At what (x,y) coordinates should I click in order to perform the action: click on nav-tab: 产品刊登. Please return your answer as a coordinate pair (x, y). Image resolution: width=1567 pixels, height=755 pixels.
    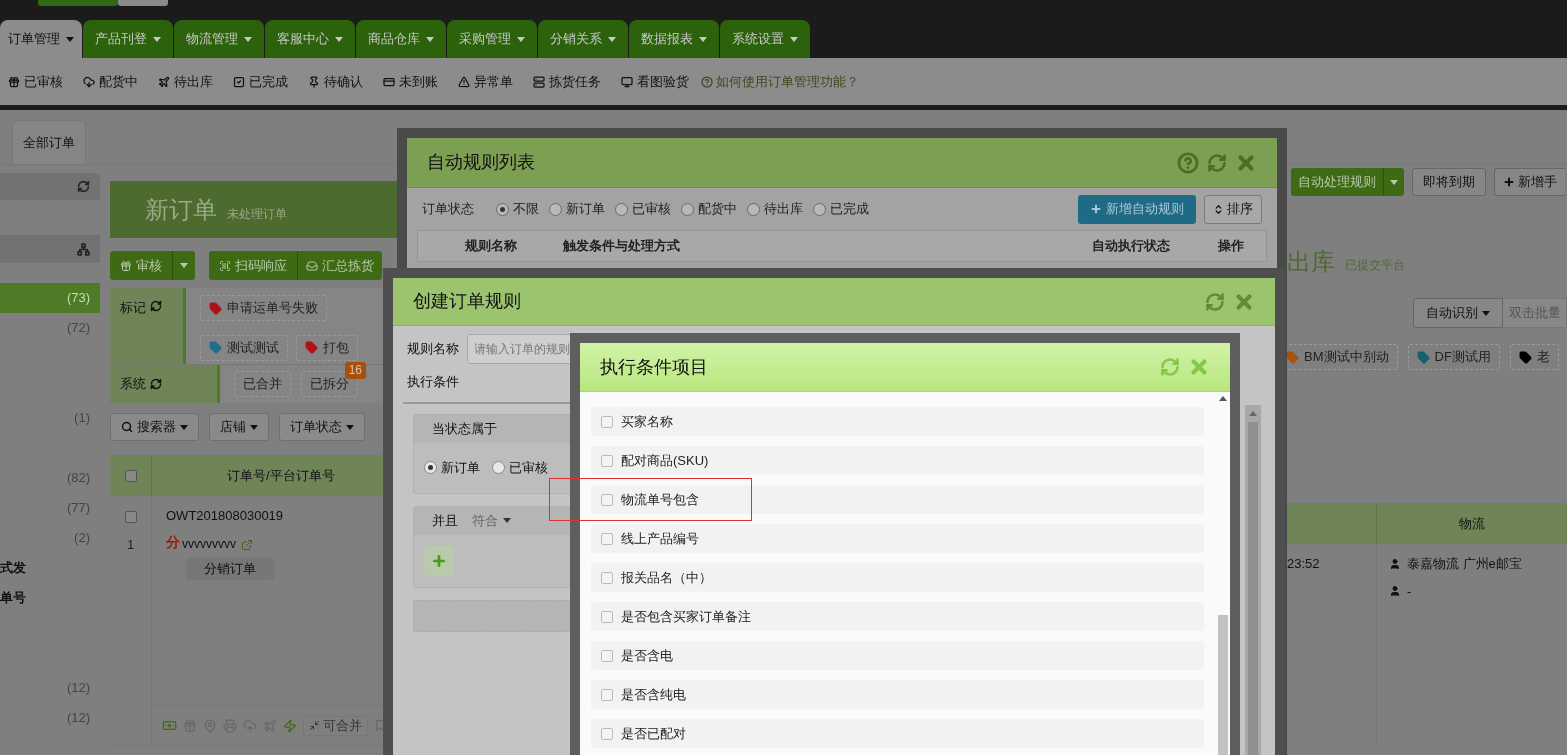
    Looking at the image, I should click on (128, 39).